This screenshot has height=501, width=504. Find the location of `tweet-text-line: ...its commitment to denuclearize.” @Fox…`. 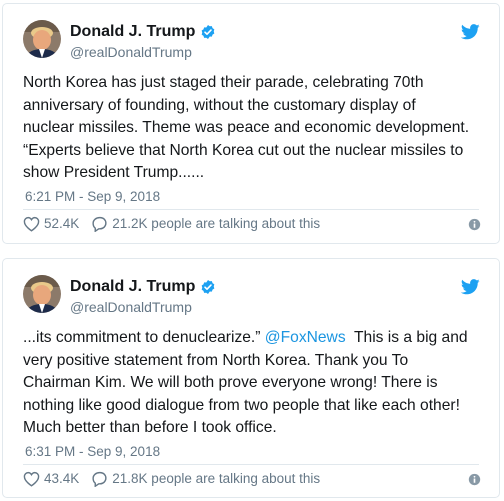

tweet-text-line: ...its commitment to denuclearize.” @Fox… is located at coordinates (256, 338).